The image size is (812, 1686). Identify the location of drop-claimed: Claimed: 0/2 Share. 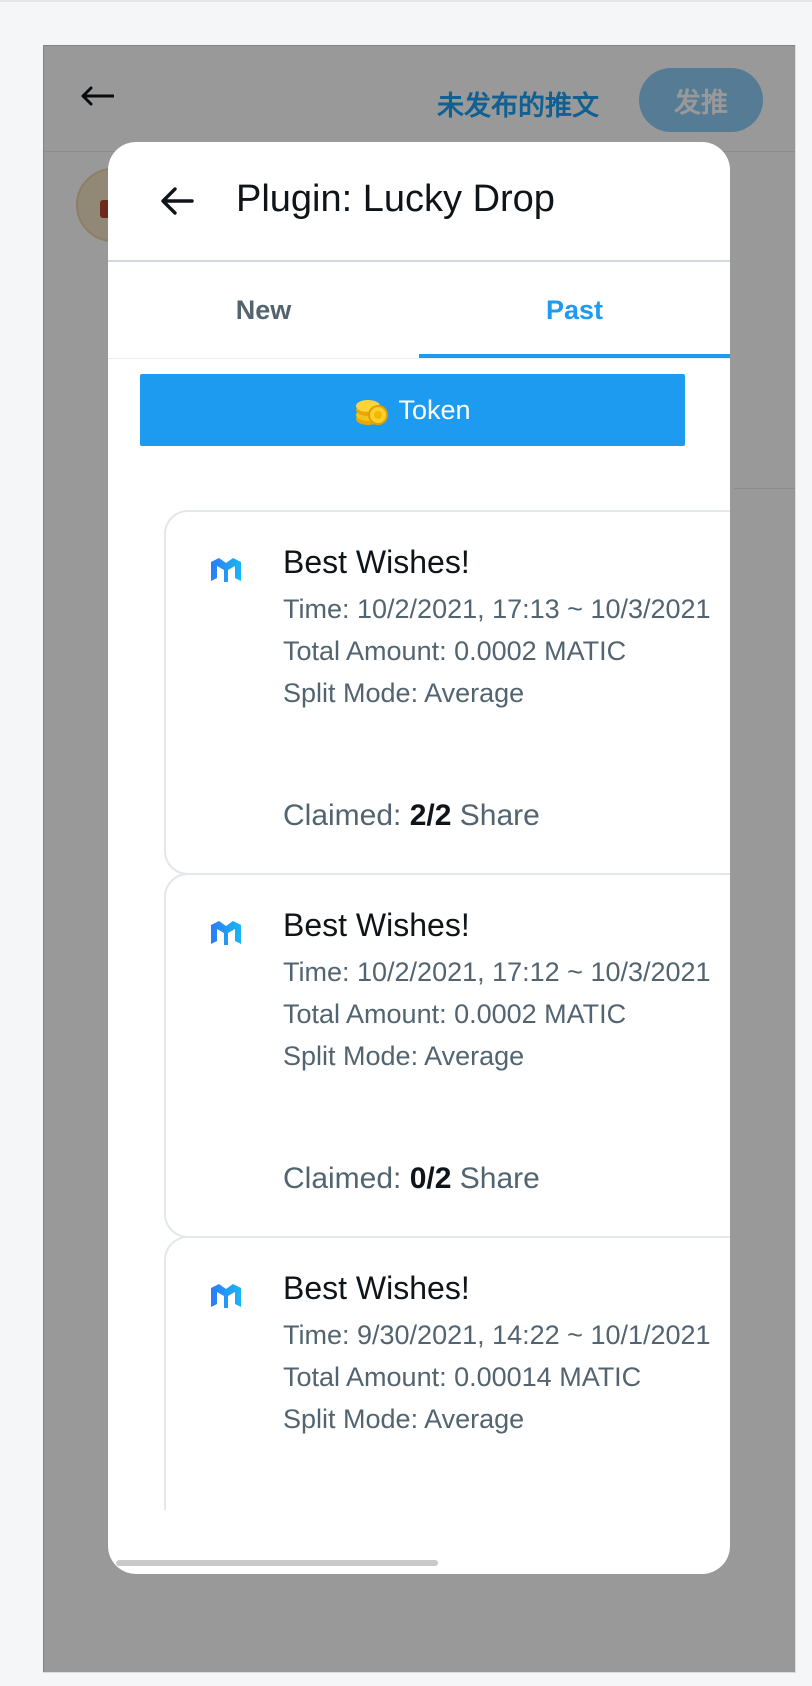
(411, 1179).